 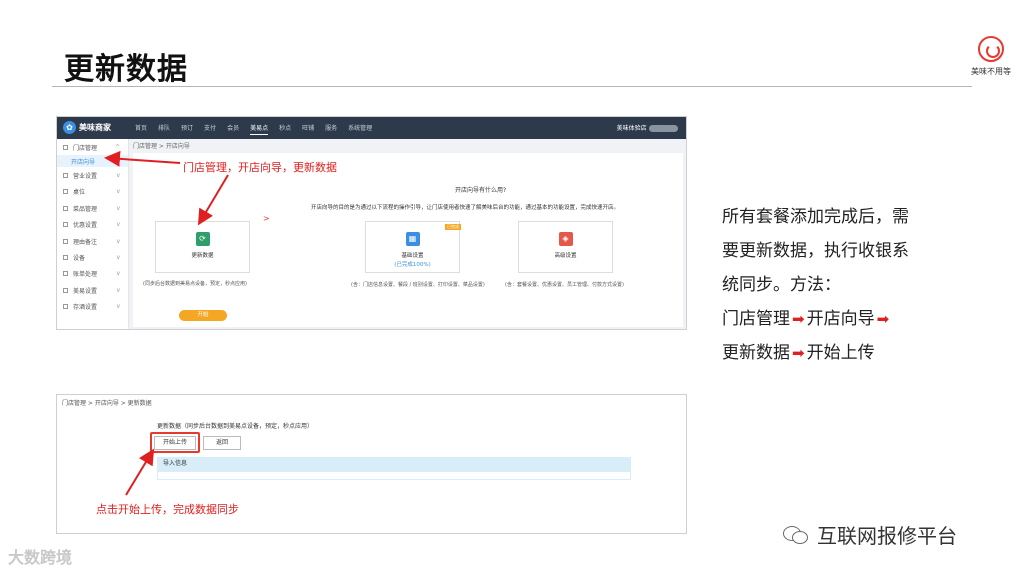 What do you see at coordinates (260, 167) in the screenshot?
I see `annotation-path: 门店管理，开店向导，更新数据` at bounding box center [260, 167].